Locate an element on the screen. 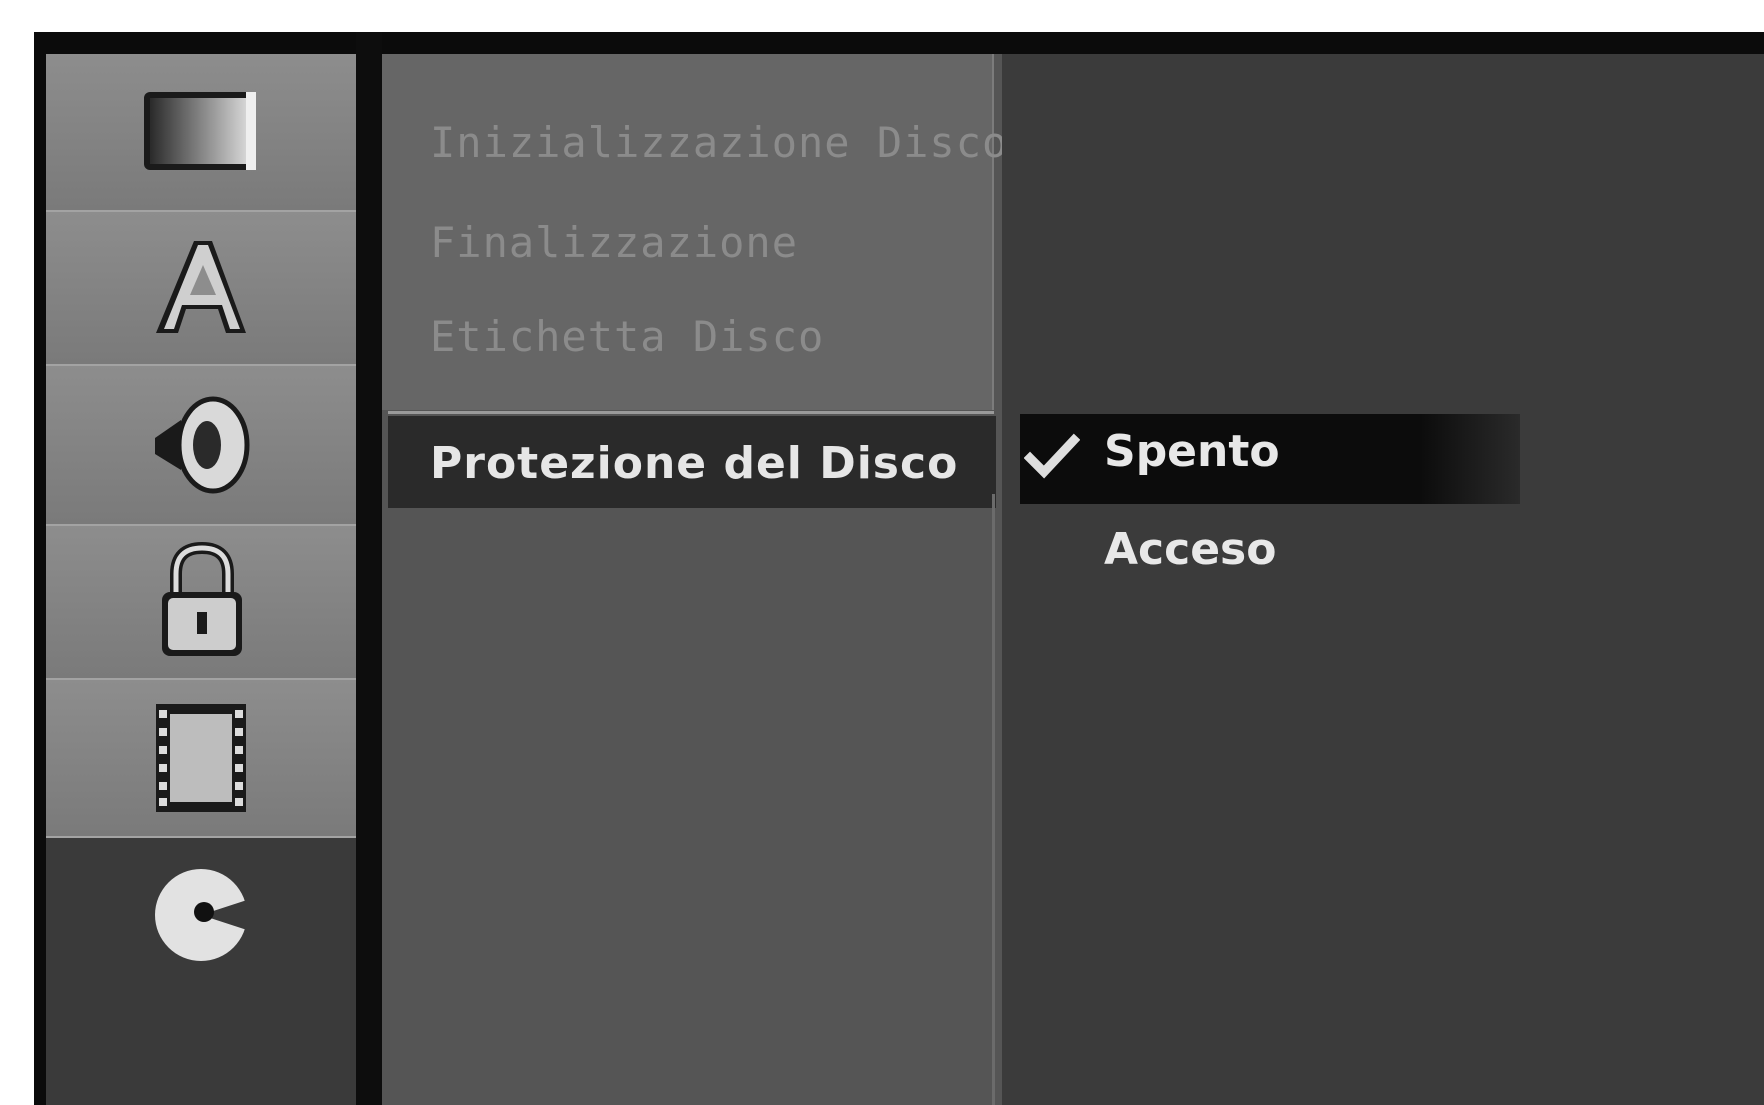 This screenshot has width=1764, height=1105. speaker-icon is located at coordinates (202, 445).